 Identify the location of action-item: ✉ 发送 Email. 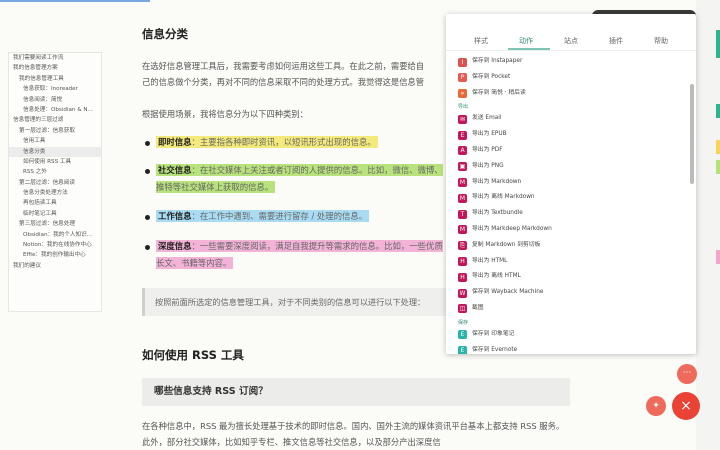
(572, 119).